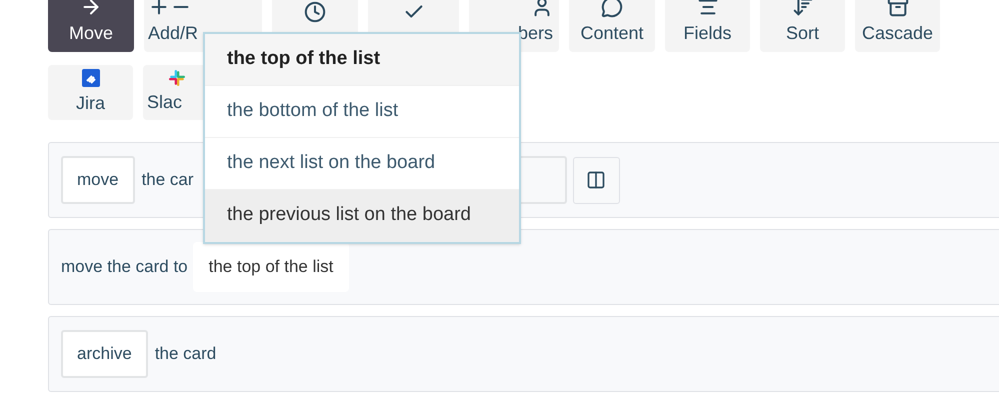 Image resolution: width=999 pixels, height=400 pixels. What do you see at coordinates (185, 354) in the screenshot?
I see `rule-text: the card` at bounding box center [185, 354].